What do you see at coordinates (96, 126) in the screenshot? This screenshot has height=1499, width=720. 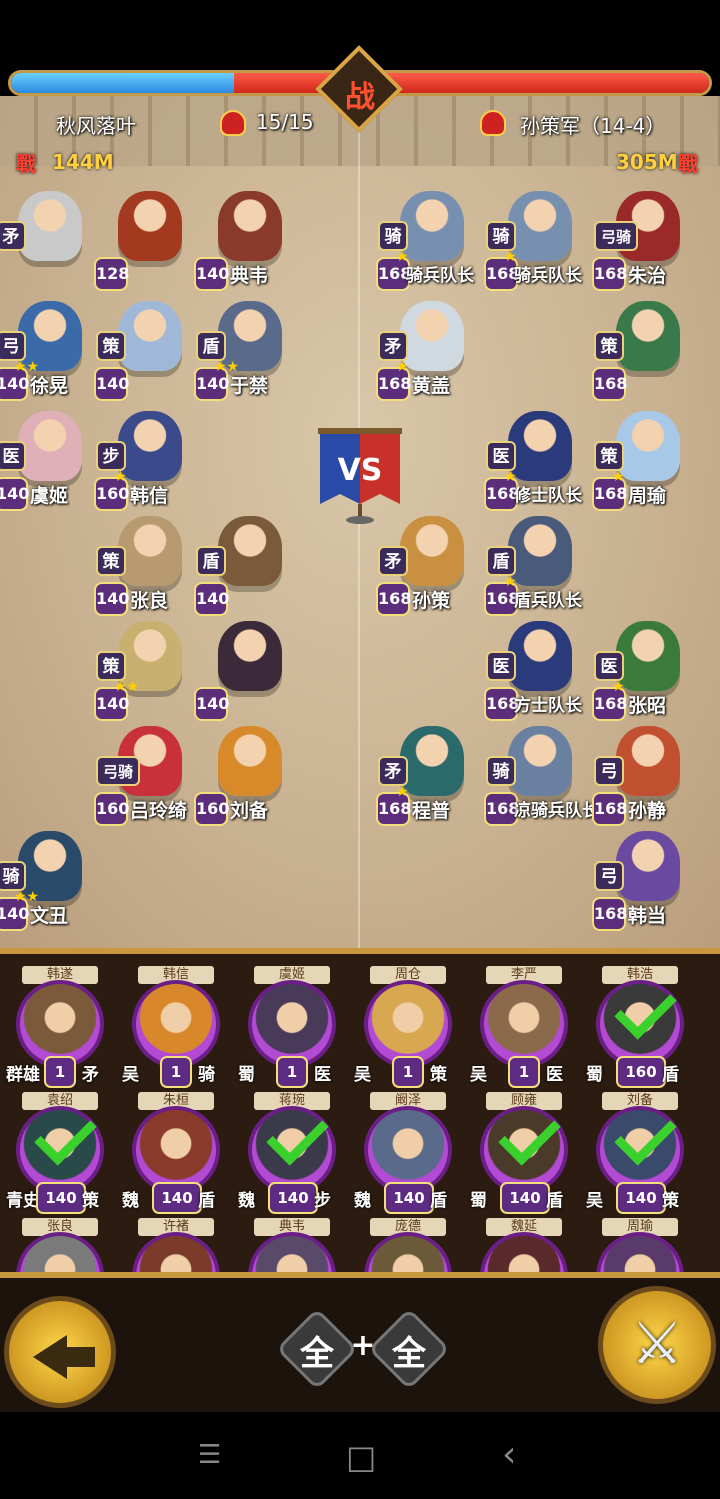 I see `left-player-name: 秋风落叶` at bounding box center [96, 126].